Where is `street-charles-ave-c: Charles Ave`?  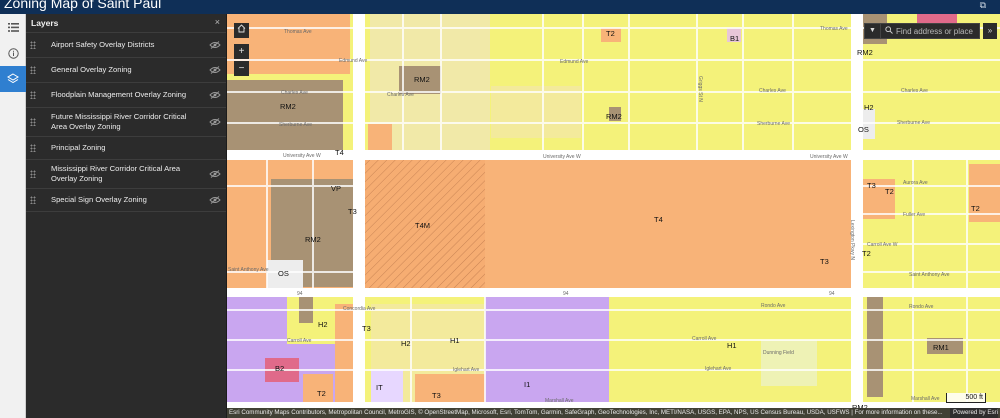
street-charles-ave-c: Charles Ave is located at coordinates (400, 95).